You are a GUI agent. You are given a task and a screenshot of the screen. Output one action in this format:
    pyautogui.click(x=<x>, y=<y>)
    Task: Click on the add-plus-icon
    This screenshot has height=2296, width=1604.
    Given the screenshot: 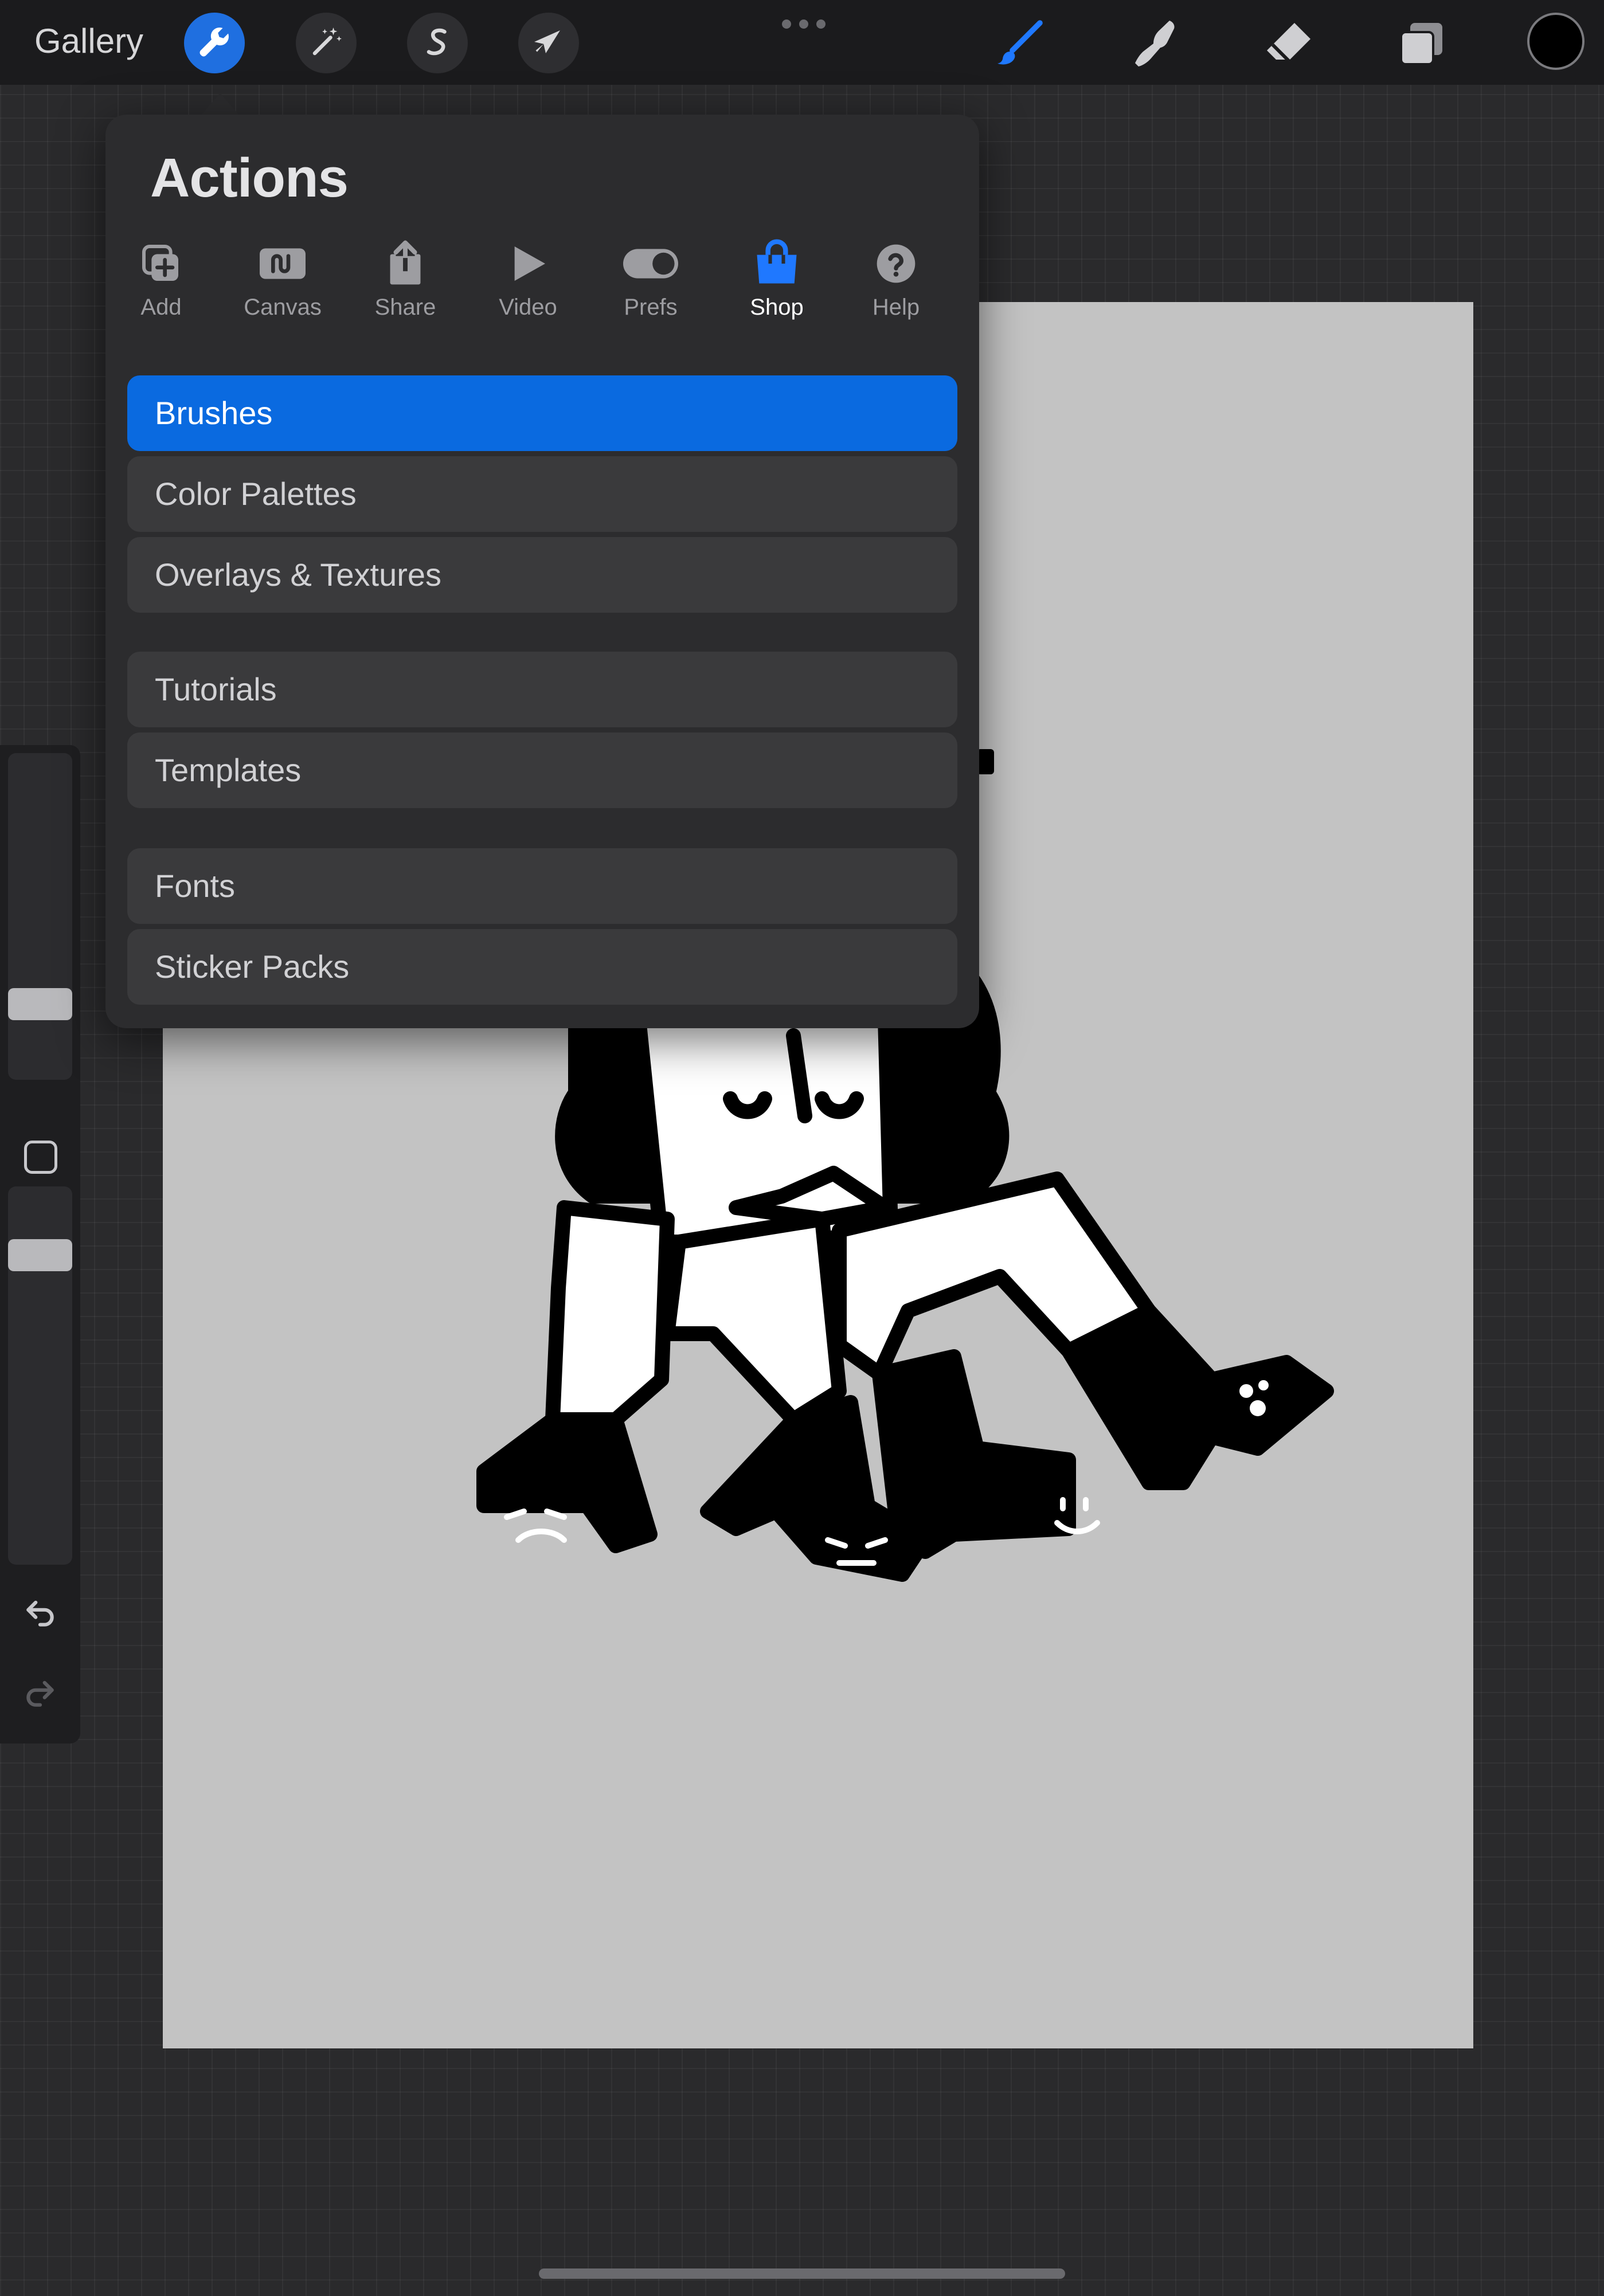 What is the action you would take?
    pyautogui.click(x=161, y=263)
    